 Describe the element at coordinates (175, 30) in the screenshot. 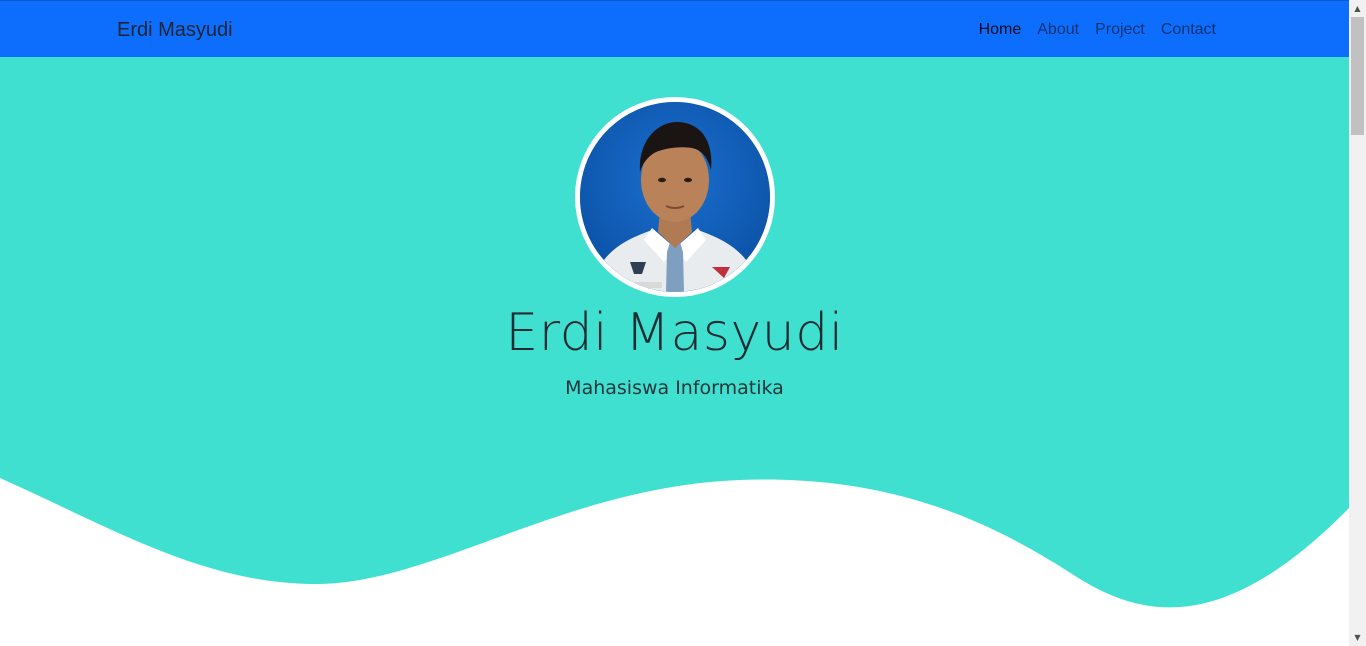

I see `navbar-brand: Erdi Masyudi` at that location.